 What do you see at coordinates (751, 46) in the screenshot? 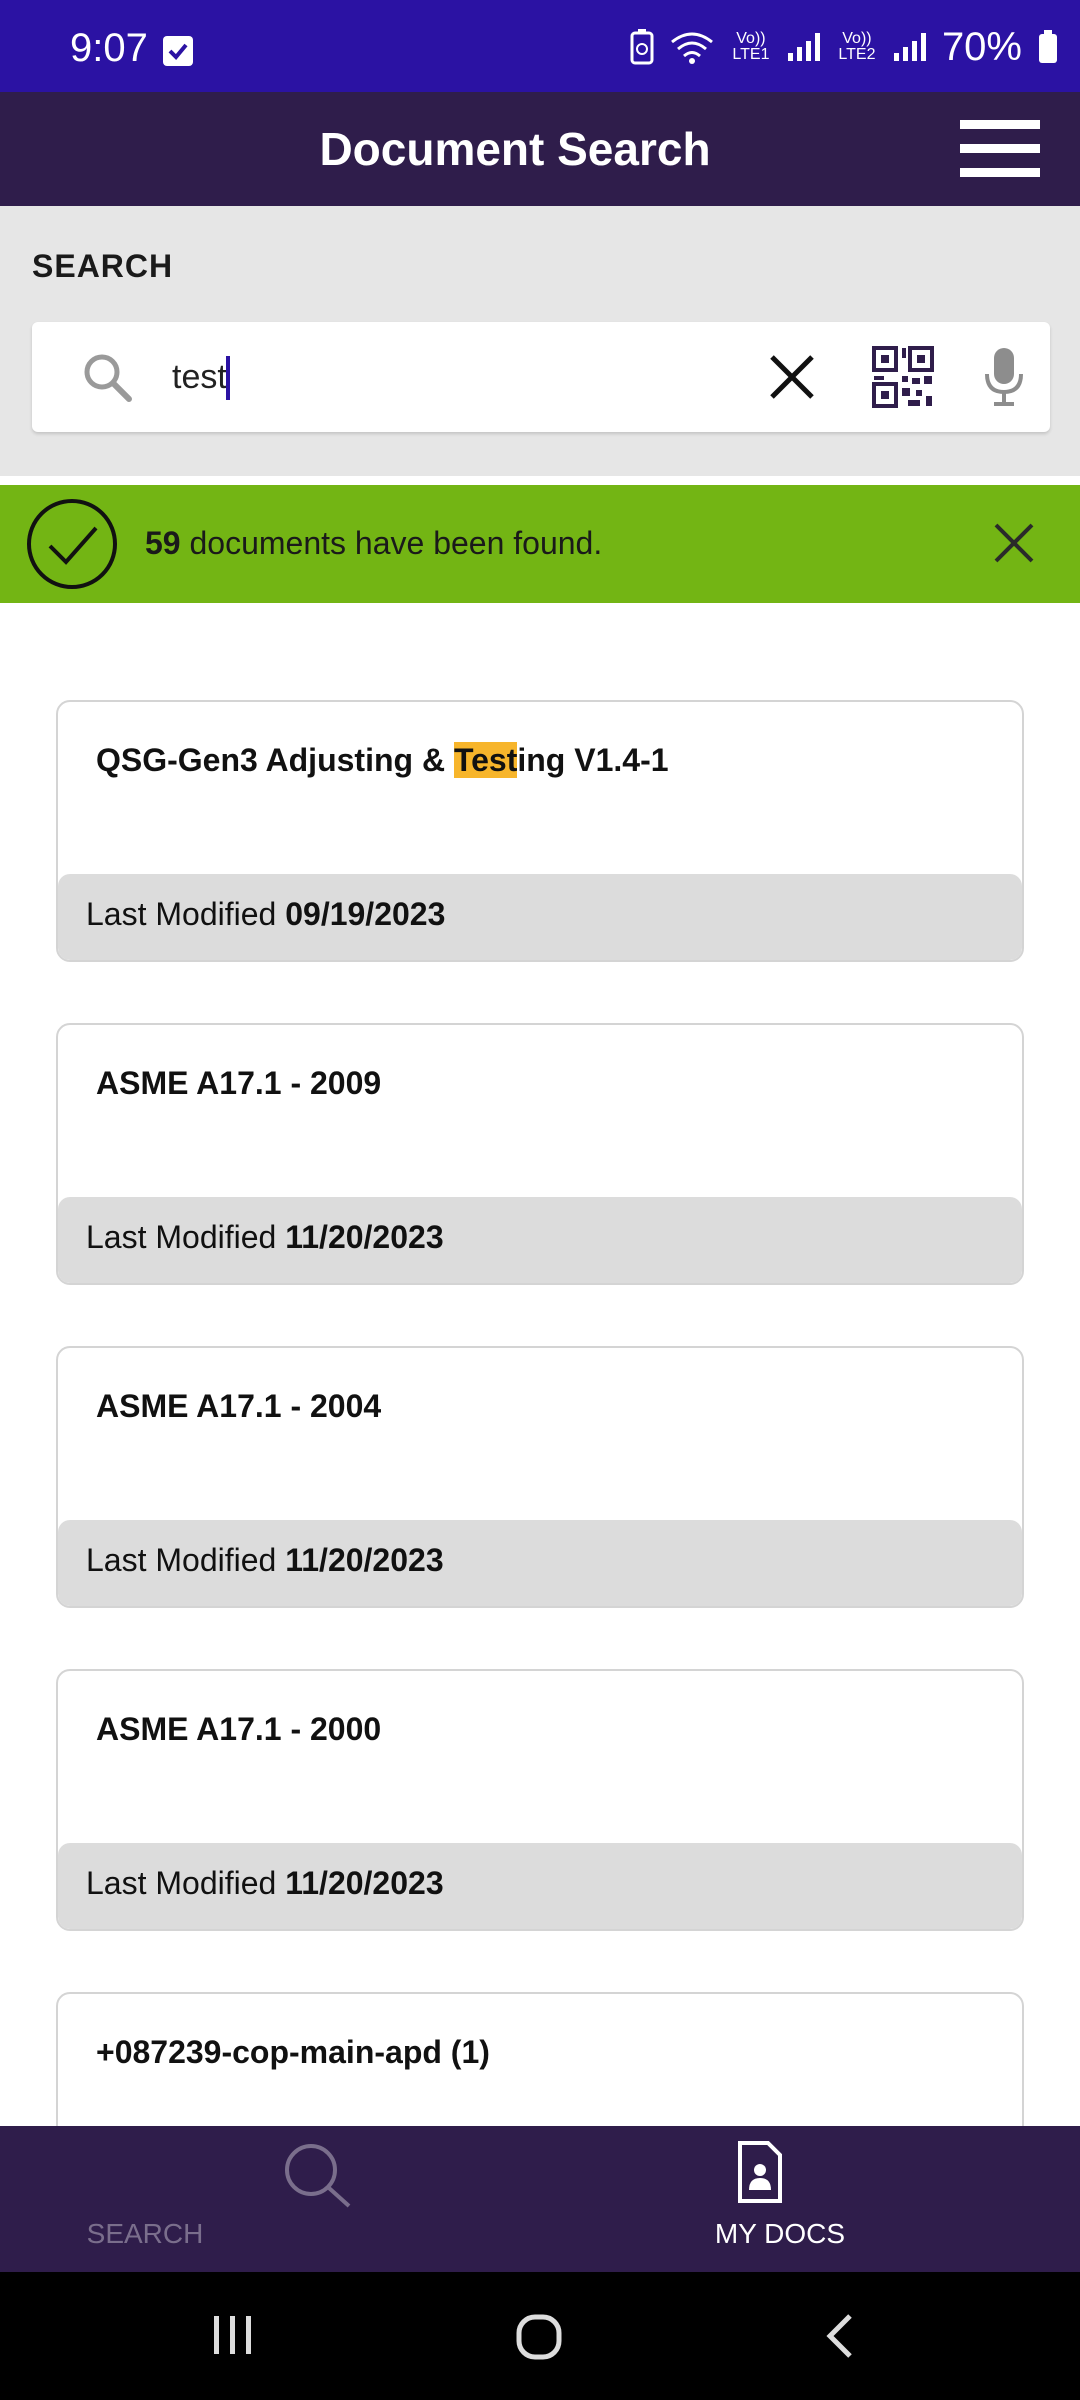
I see `sim1-label: Vo)) LTE1` at bounding box center [751, 46].